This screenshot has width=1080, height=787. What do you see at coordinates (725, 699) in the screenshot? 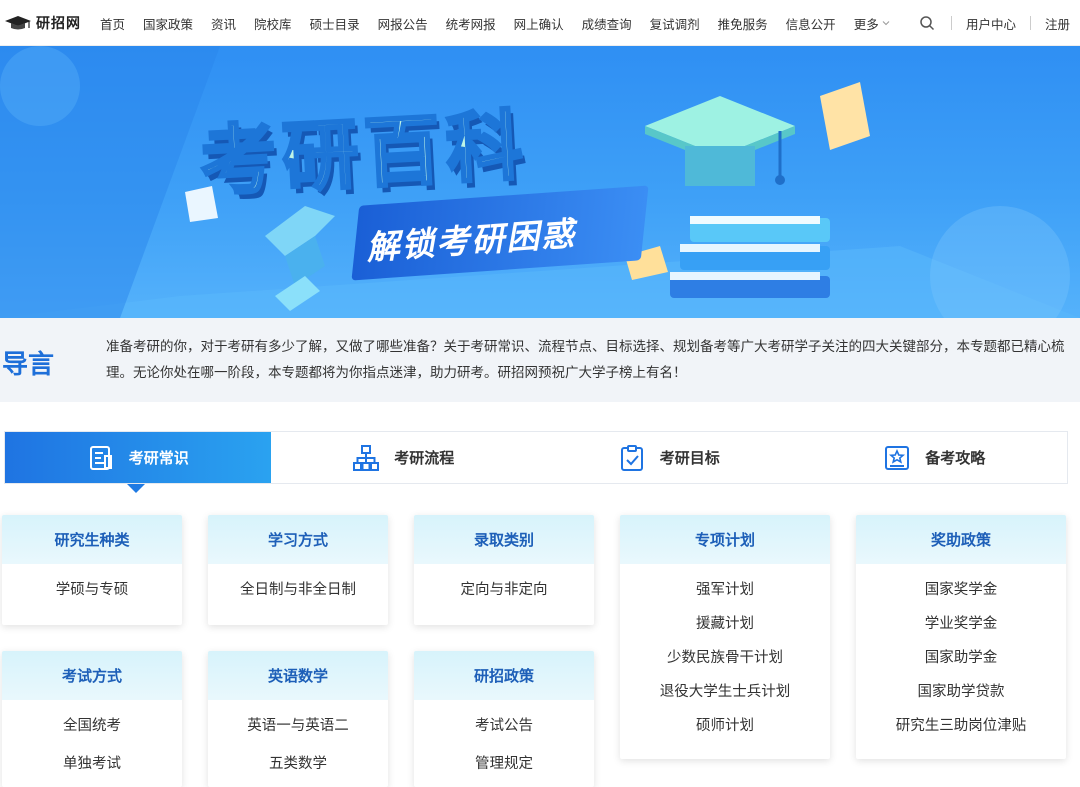
I see `card-link: 退役大学生士兵计划` at bounding box center [725, 699].